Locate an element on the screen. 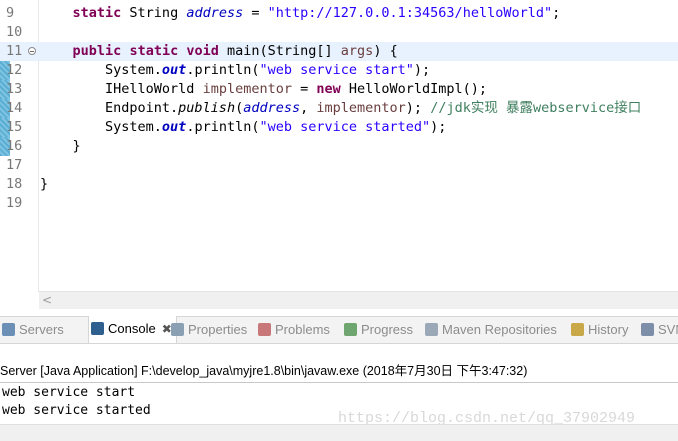 The height and width of the screenshot is (441, 678). tab-svn: SVN is located at coordinates (659, 330).